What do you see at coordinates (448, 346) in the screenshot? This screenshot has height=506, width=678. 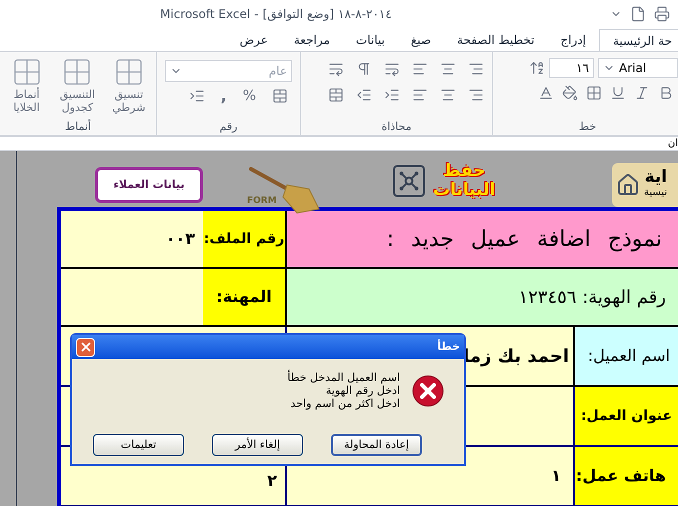 I see `dialog-title: خطأ` at bounding box center [448, 346].